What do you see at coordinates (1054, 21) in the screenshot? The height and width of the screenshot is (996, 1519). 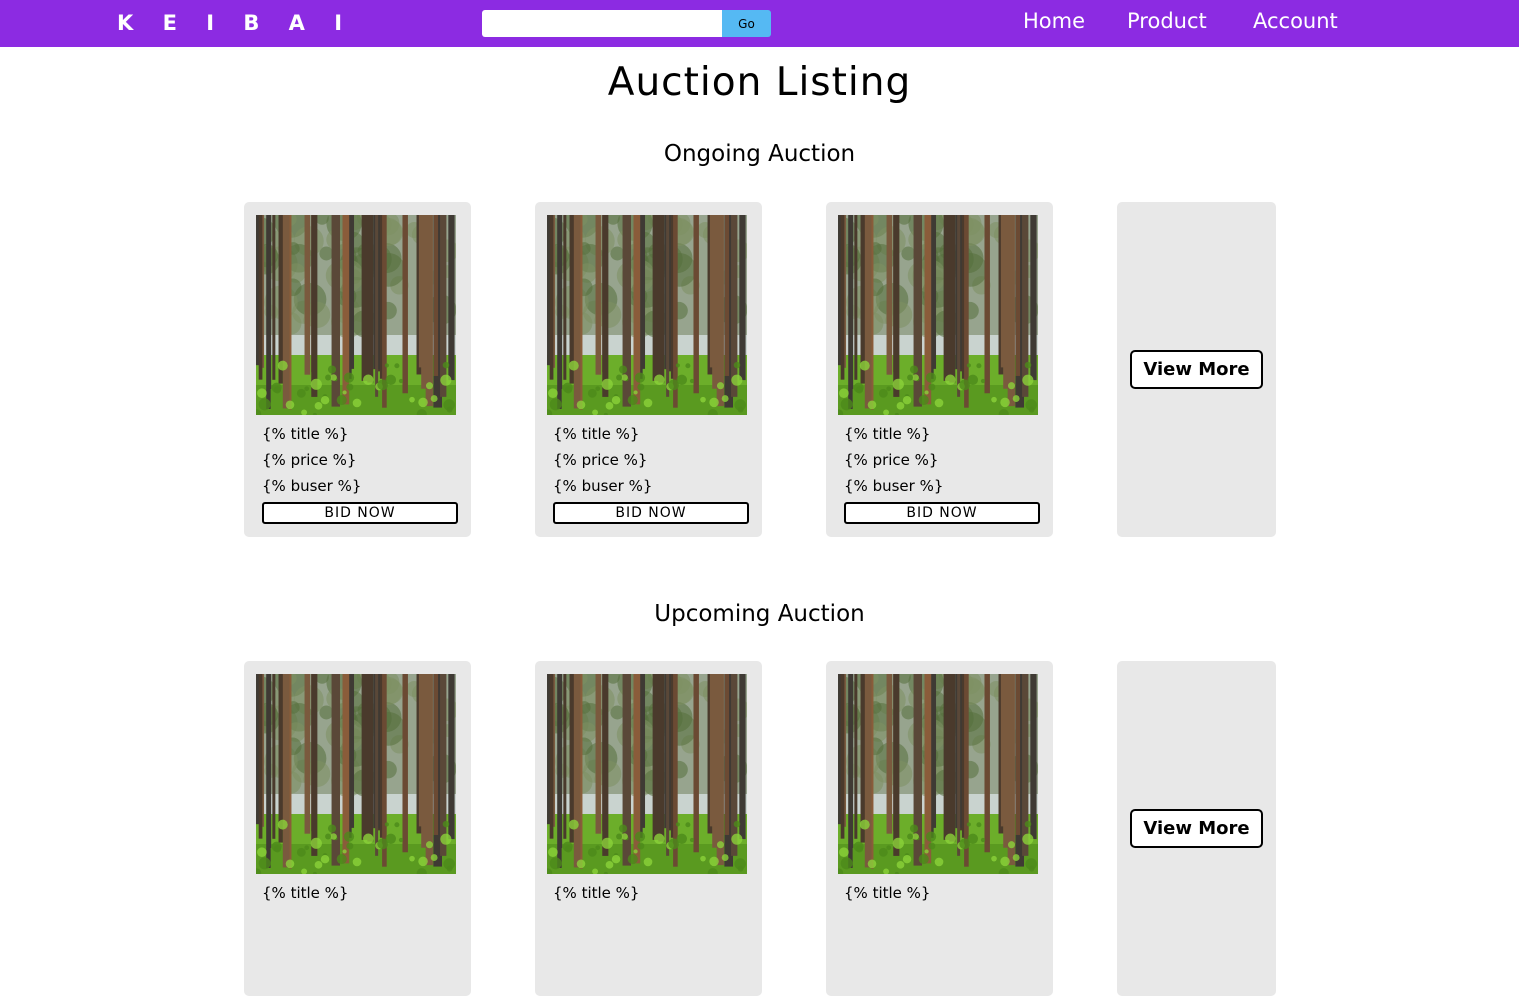 I see `nav-link-home: Home` at bounding box center [1054, 21].